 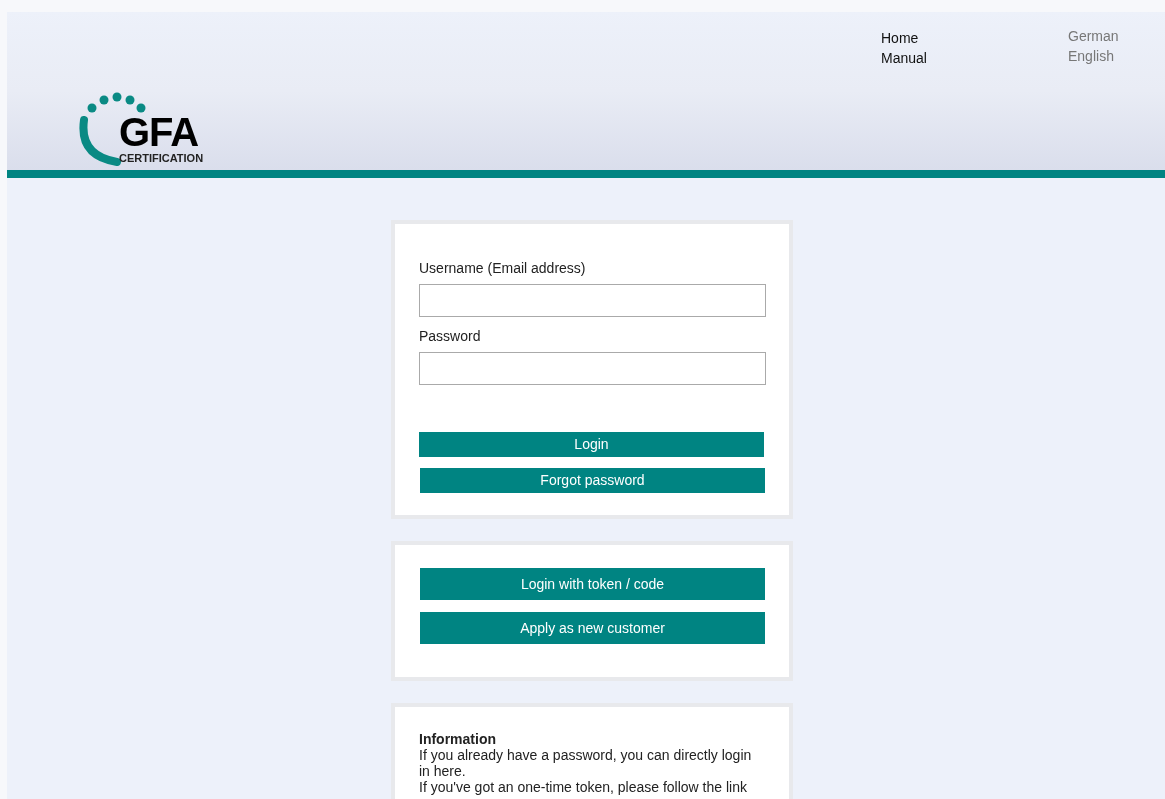 I want to click on apply-button: Apply as new customer, so click(x=592, y=628).